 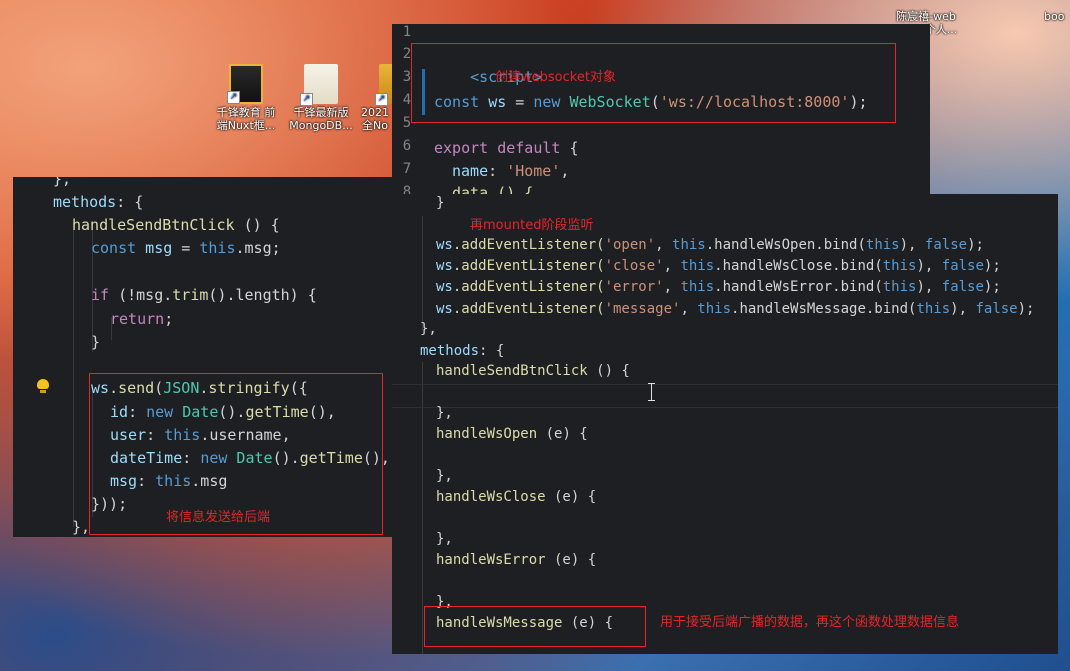 What do you see at coordinates (652, 392) in the screenshot?
I see `text-cursor-icon` at bounding box center [652, 392].